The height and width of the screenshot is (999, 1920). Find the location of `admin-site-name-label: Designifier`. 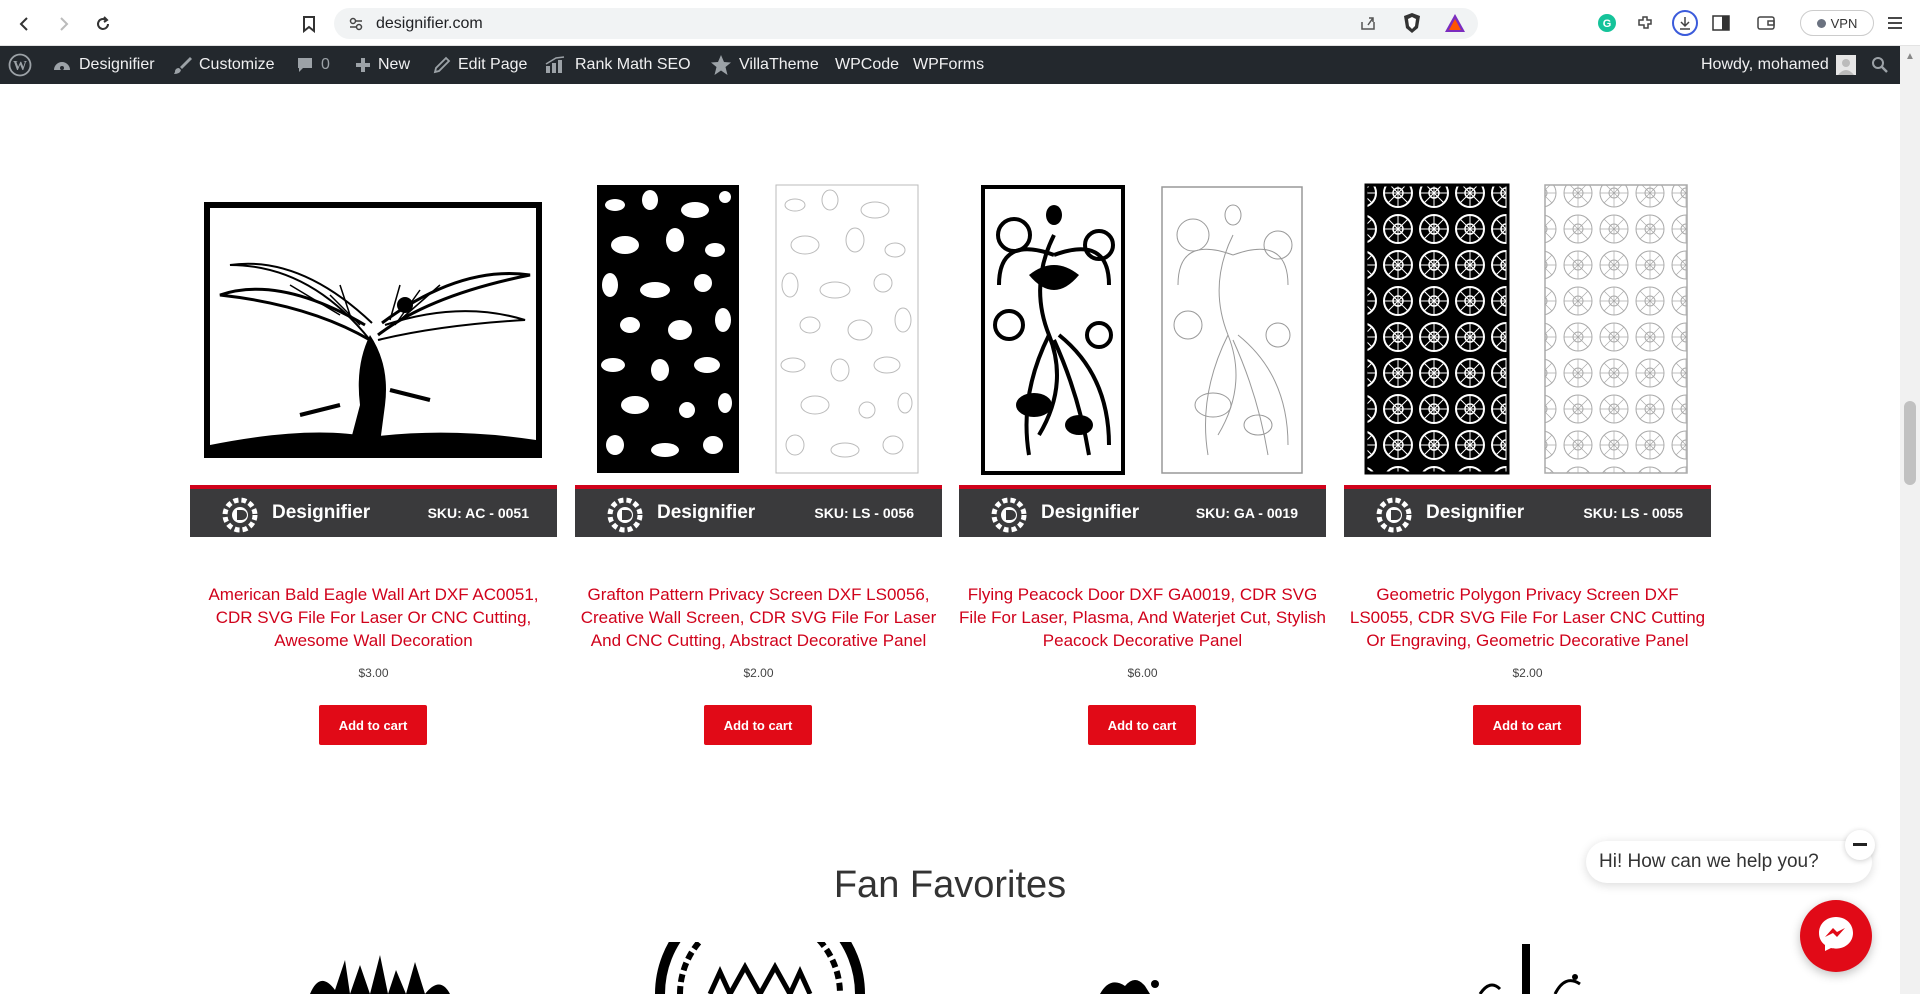

admin-site-name-label: Designifier is located at coordinates (117, 64).